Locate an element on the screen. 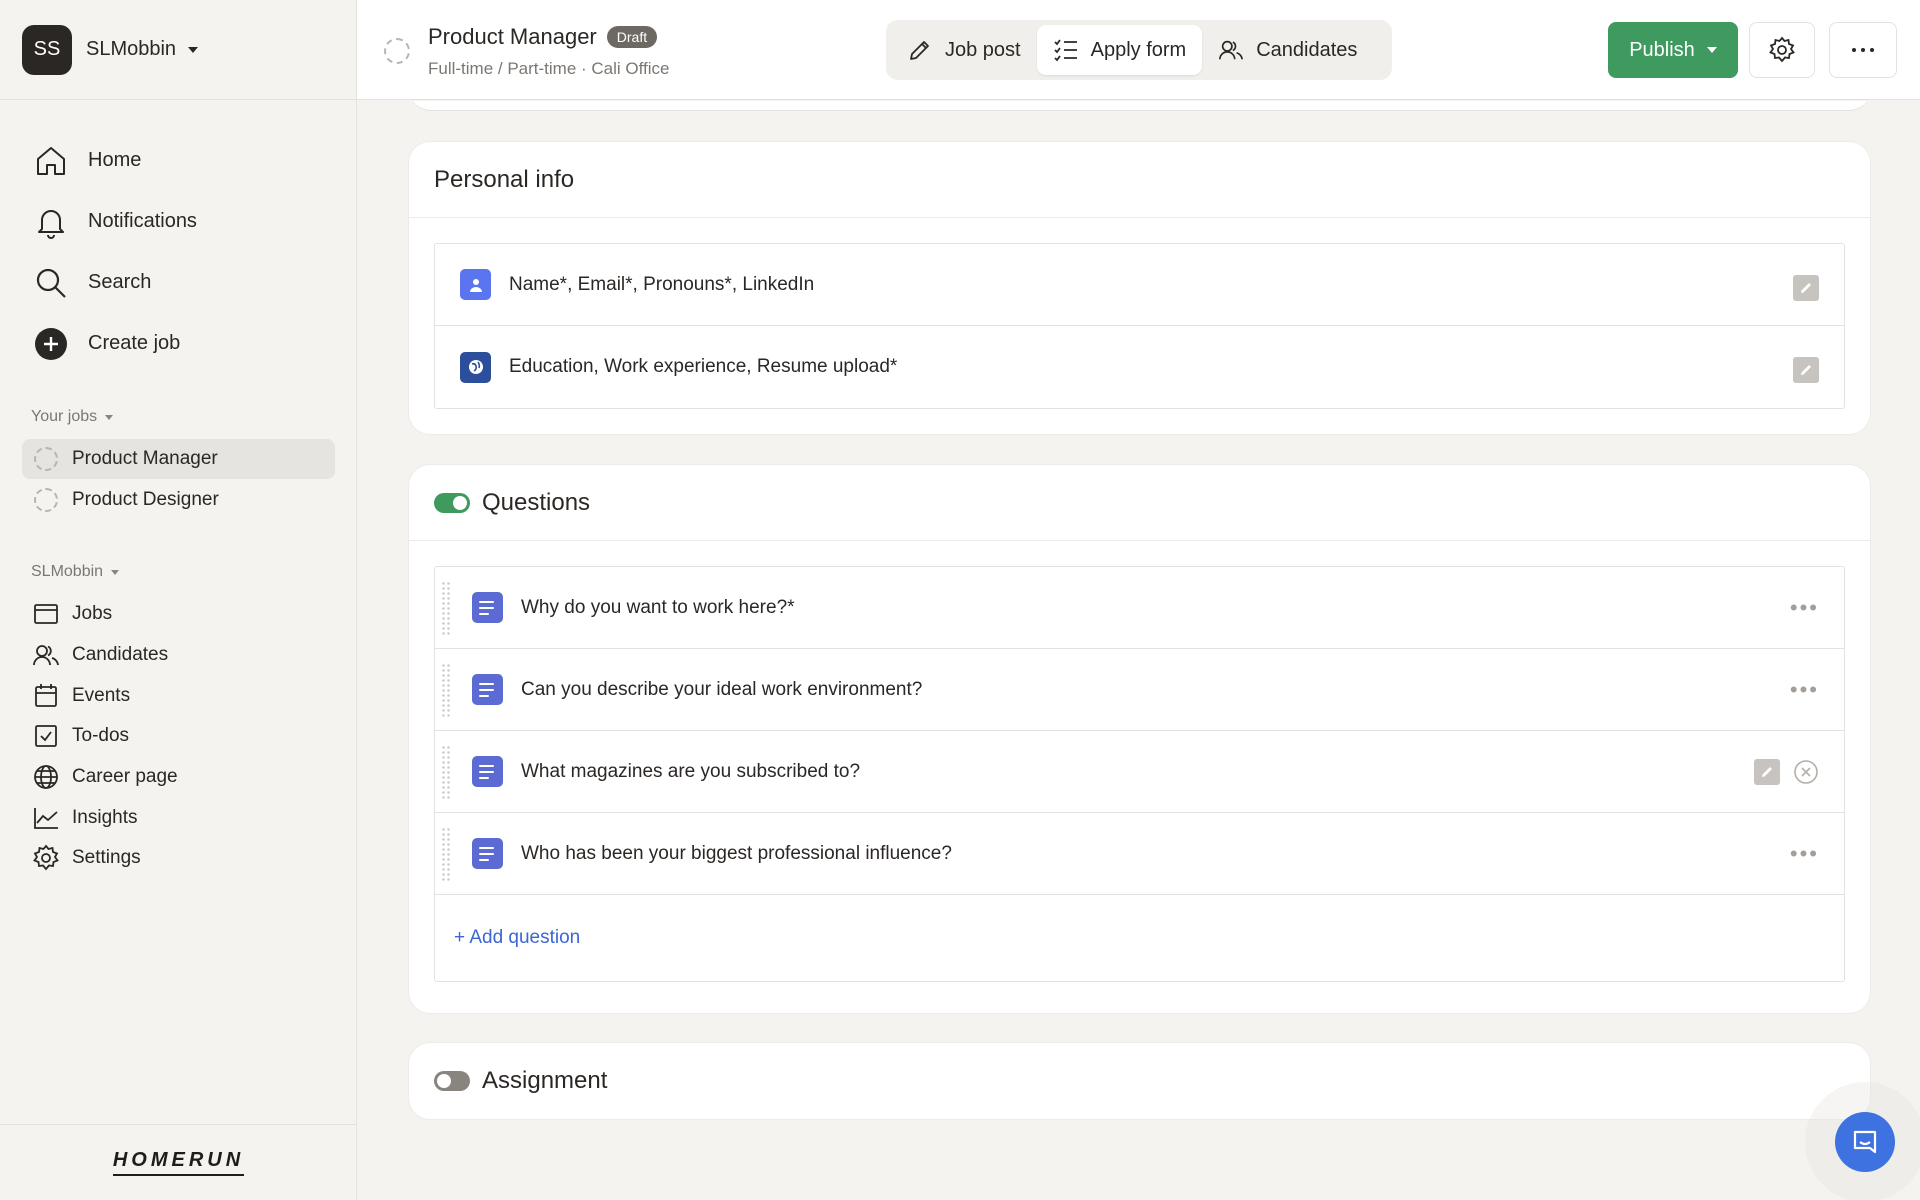 The height and width of the screenshot is (1200, 1920). workspace-avatar: SS is located at coordinates (47, 49).